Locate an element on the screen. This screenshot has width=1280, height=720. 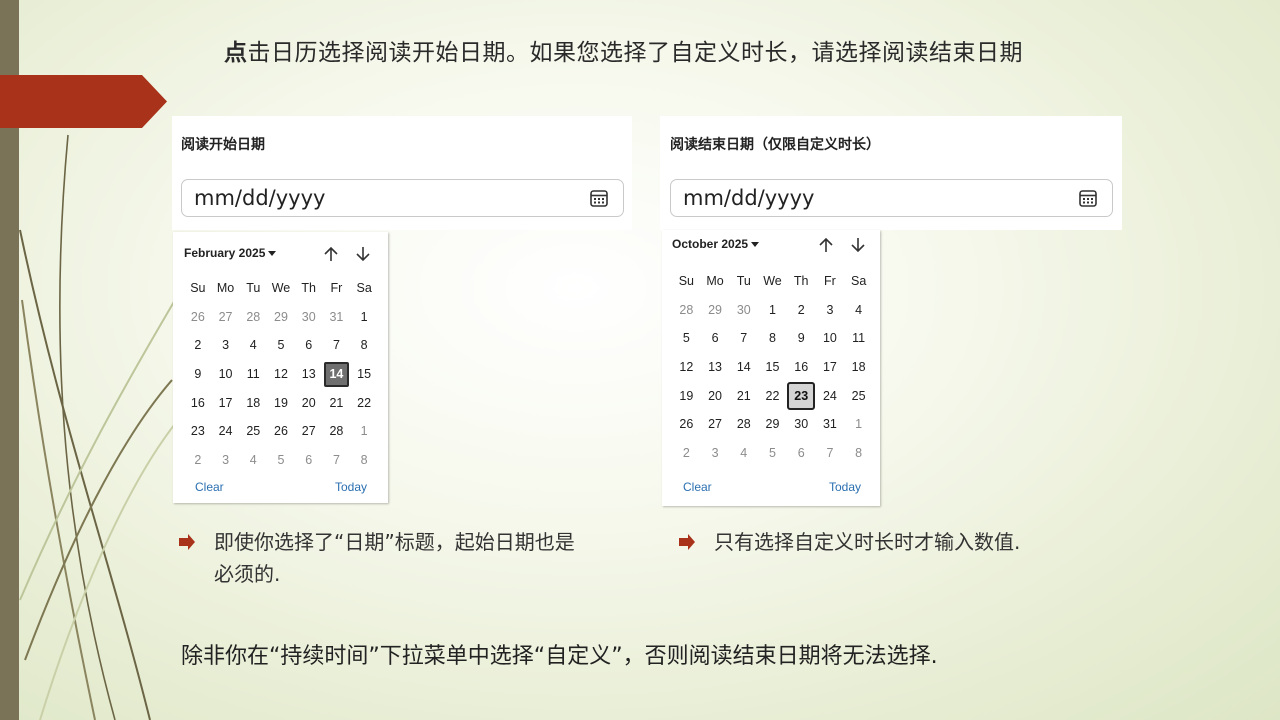
selected-day: 23 is located at coordinates (801, 395).